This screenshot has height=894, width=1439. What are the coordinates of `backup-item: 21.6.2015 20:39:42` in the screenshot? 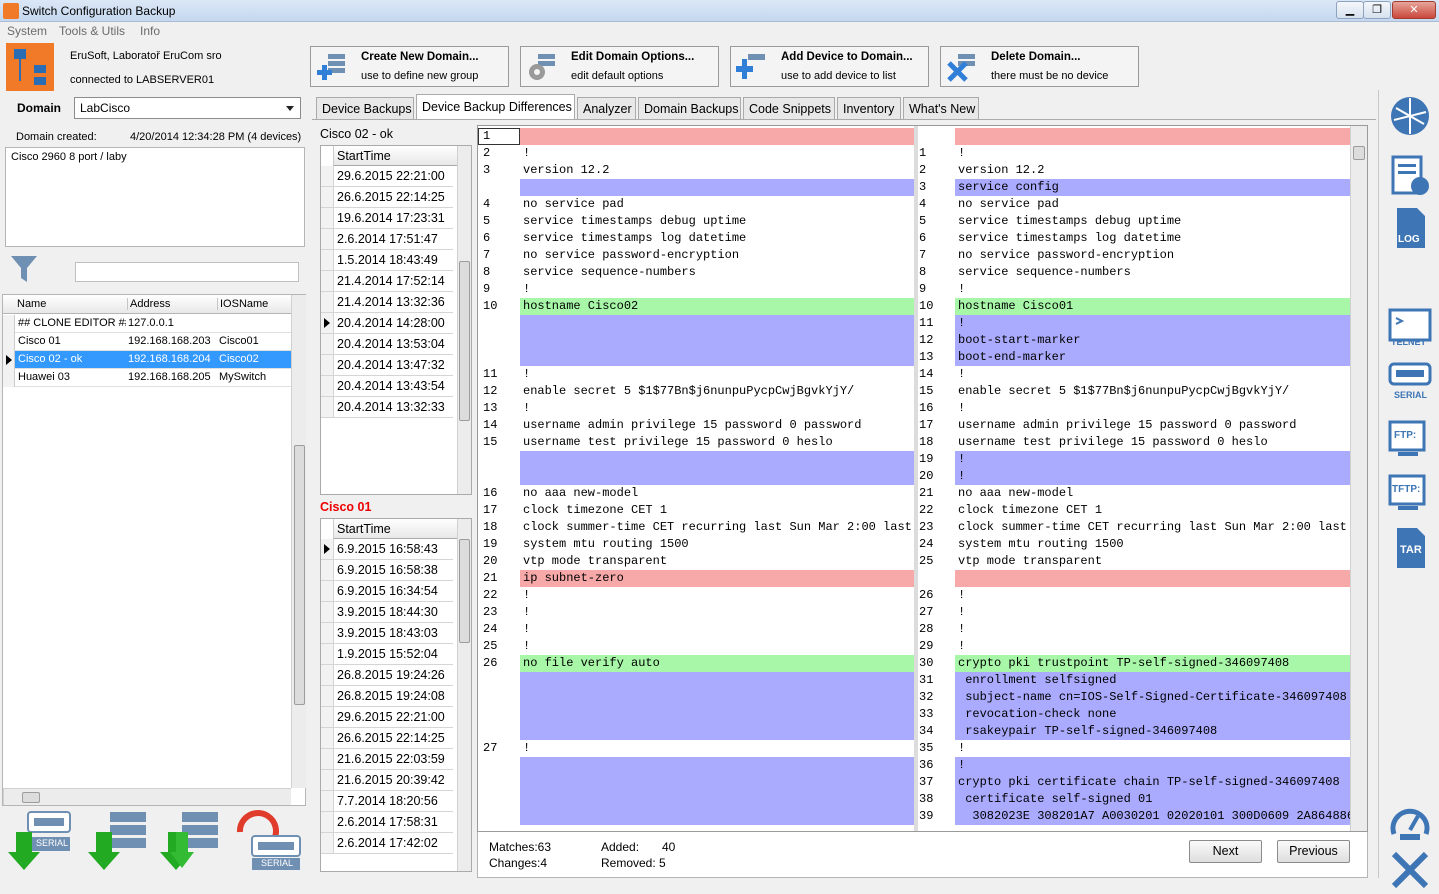 It's located at (393, 780).